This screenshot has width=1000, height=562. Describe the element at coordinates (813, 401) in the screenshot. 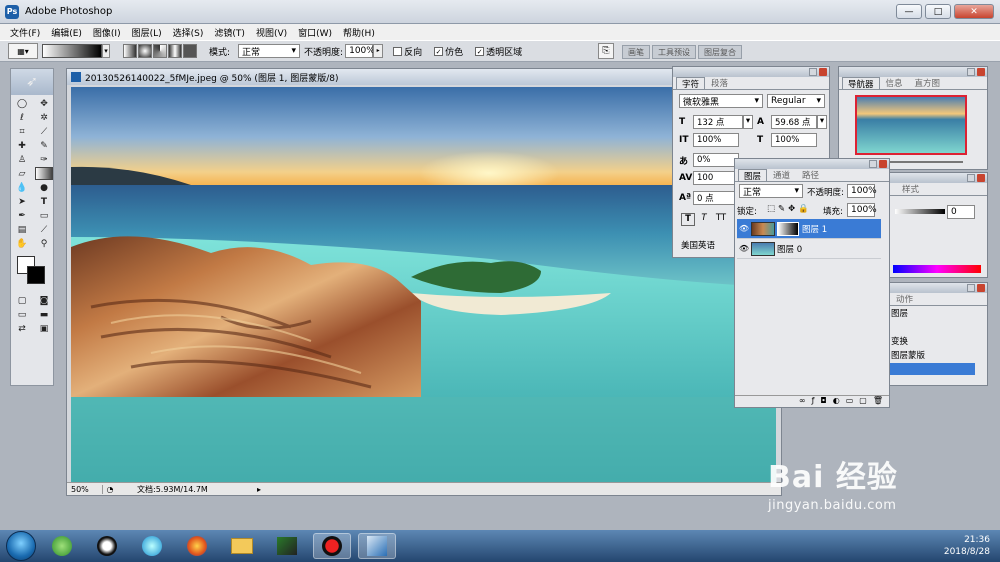

I see `layer-style-icon: ƒ` at that location.